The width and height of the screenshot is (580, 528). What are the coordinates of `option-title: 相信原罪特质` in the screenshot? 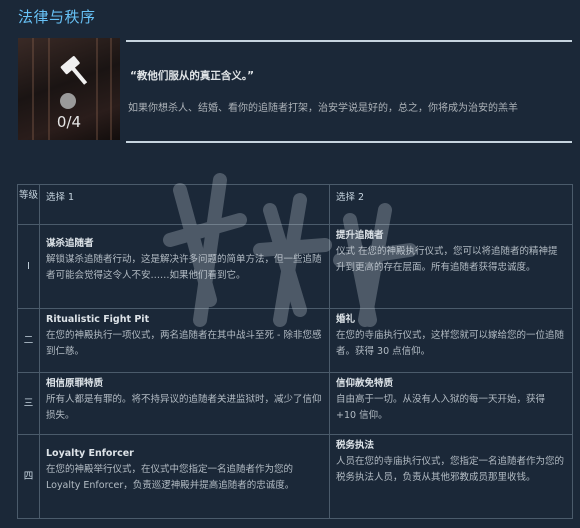 It's located at (75, 383).